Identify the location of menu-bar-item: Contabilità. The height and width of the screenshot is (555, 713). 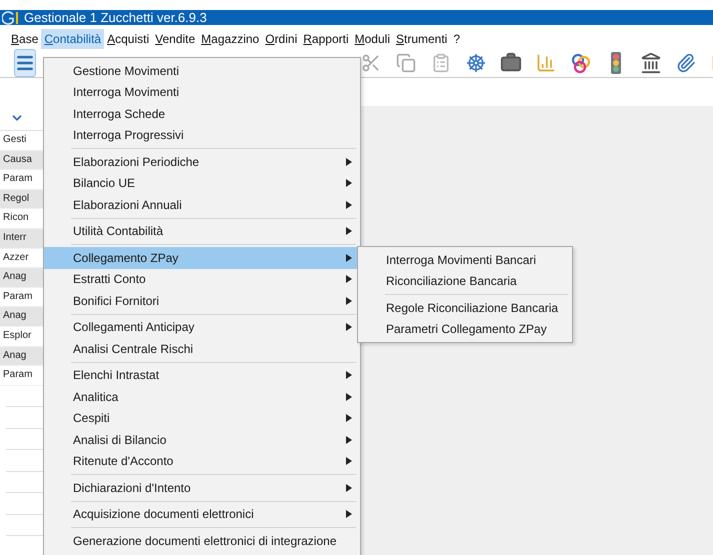
(72, 39).